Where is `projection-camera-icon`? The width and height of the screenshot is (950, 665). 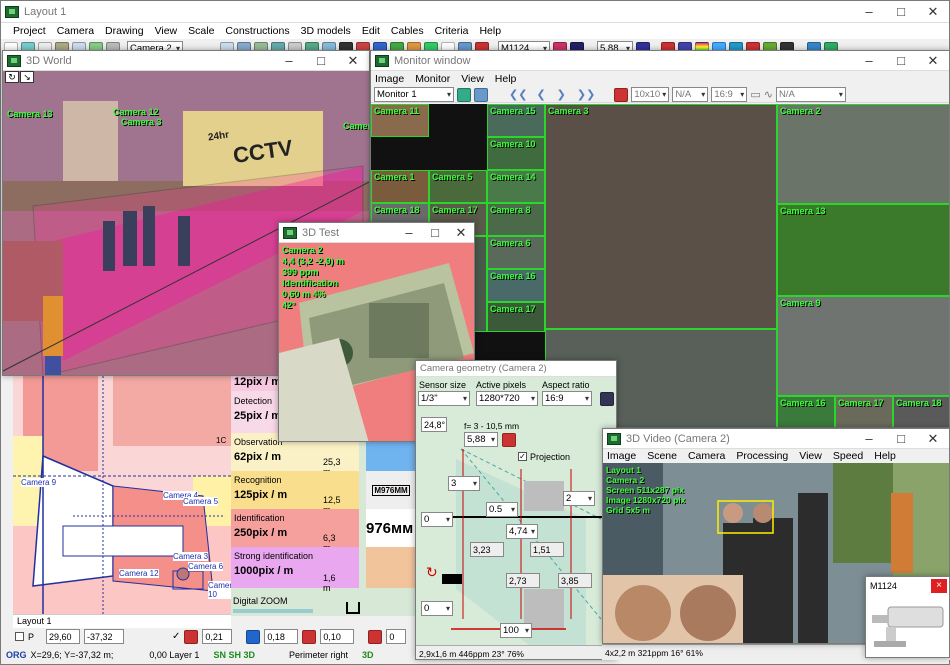
projection-camera-icon is located at coordinates (509, 440).